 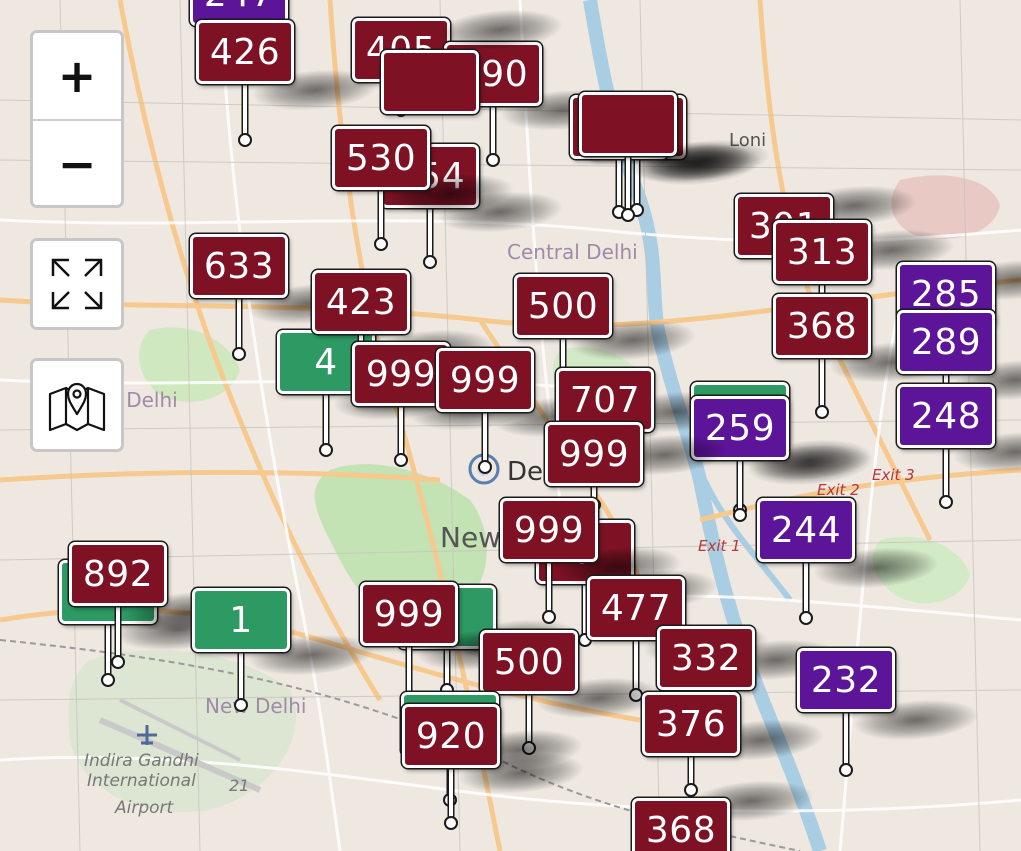 What do you see at coordinates (77, 76) in the screenshot?
I see `zoom-in-button: +` at bounding box center [77, 76].